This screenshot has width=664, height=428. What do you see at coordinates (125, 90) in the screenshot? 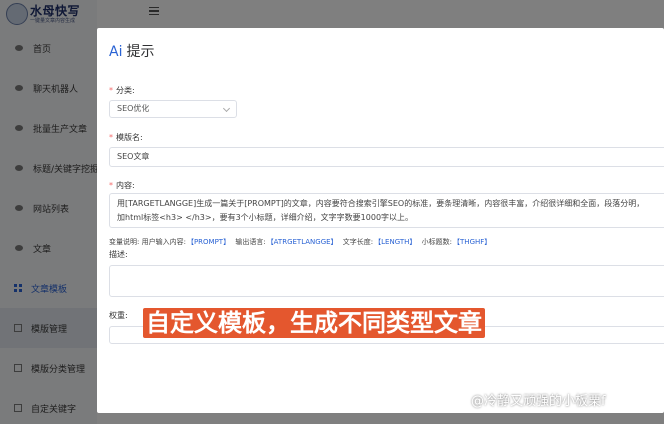
I see `category-label-text: 分类:` at bounding box center [125, 90].